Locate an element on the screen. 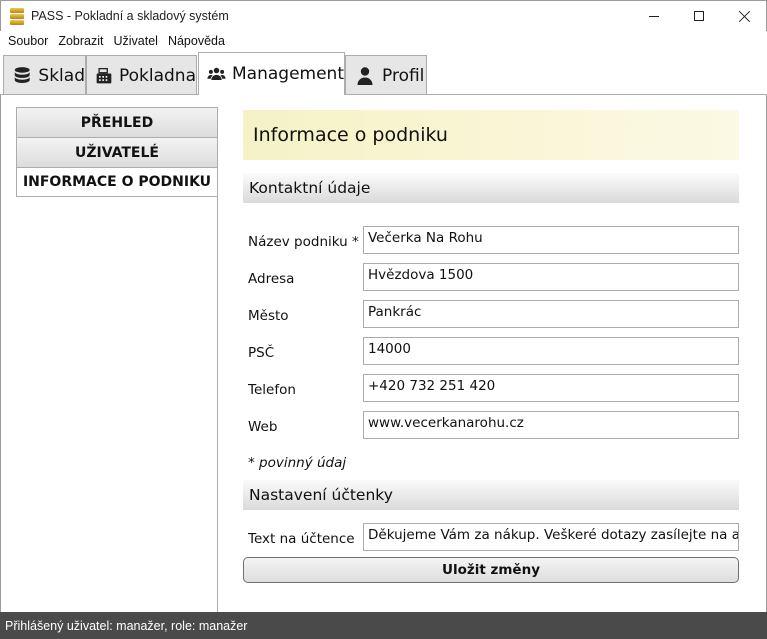  form-row-web: Web www.vecerkanarohu.cz is located at coordinates (491, 426).